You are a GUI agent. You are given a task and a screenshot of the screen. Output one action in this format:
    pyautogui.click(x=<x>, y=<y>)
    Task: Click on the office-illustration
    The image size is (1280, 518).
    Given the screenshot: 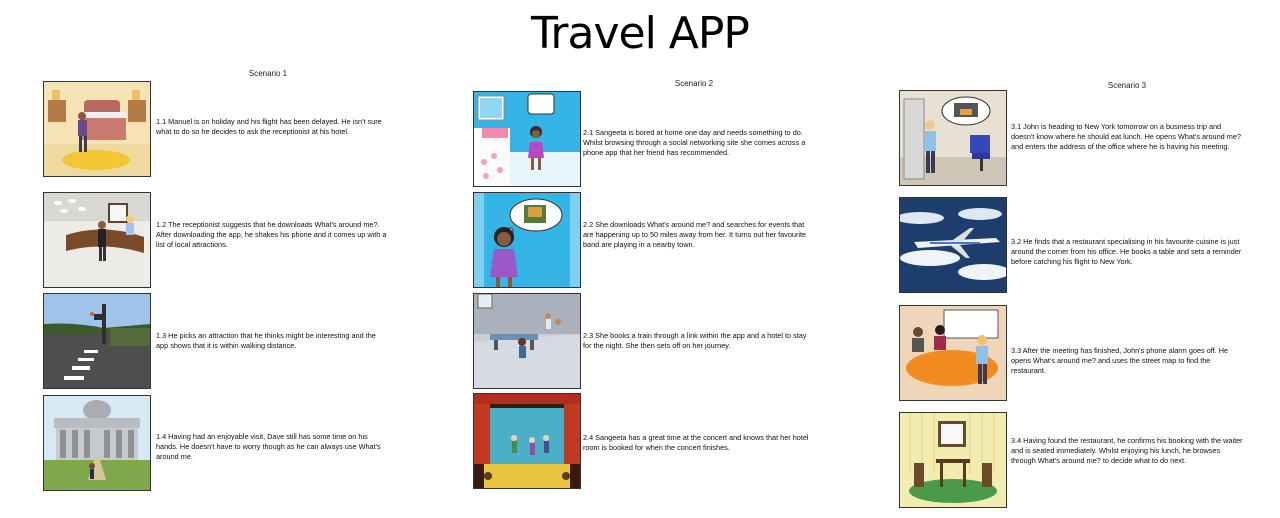 What is the action you would take?
    pyautogui.click(x=953, y=138)
    